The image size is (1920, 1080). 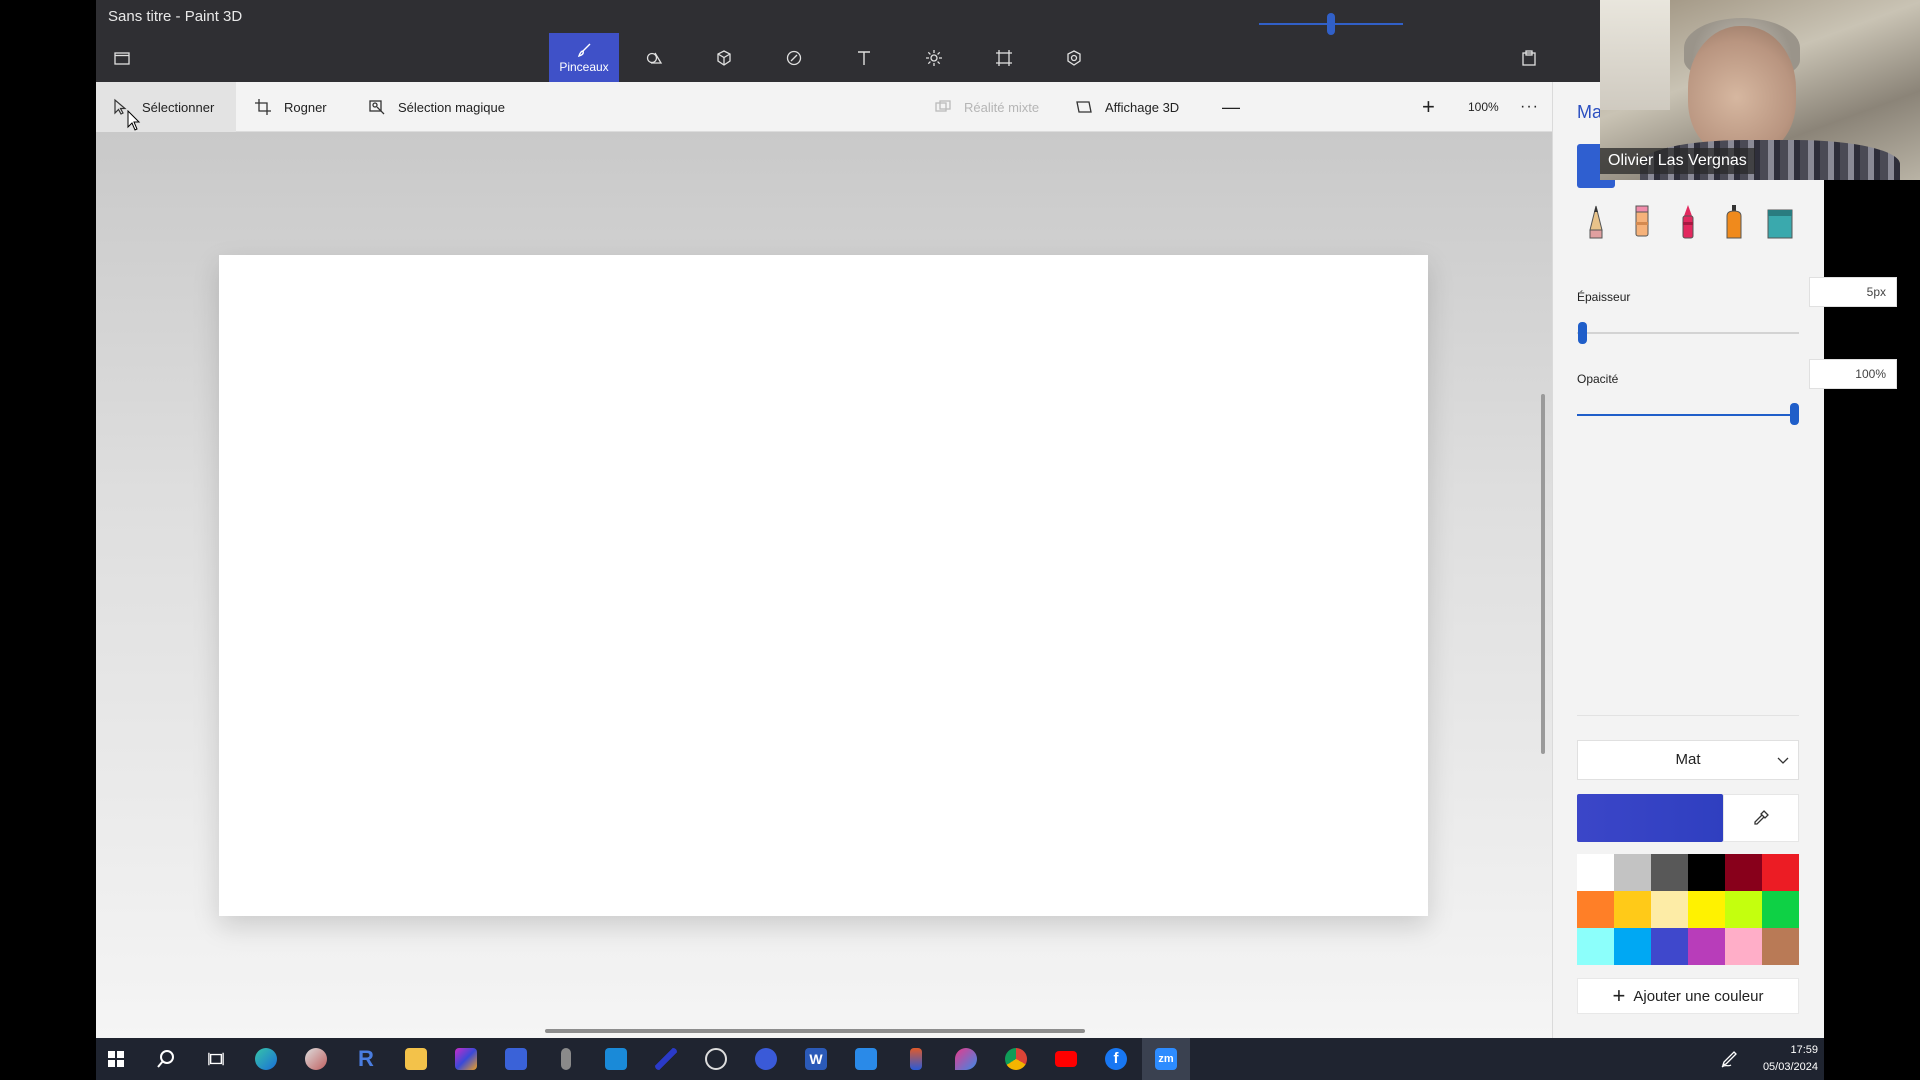 I want to click on fill-bucket-icon, so click(x=1780, y=222).